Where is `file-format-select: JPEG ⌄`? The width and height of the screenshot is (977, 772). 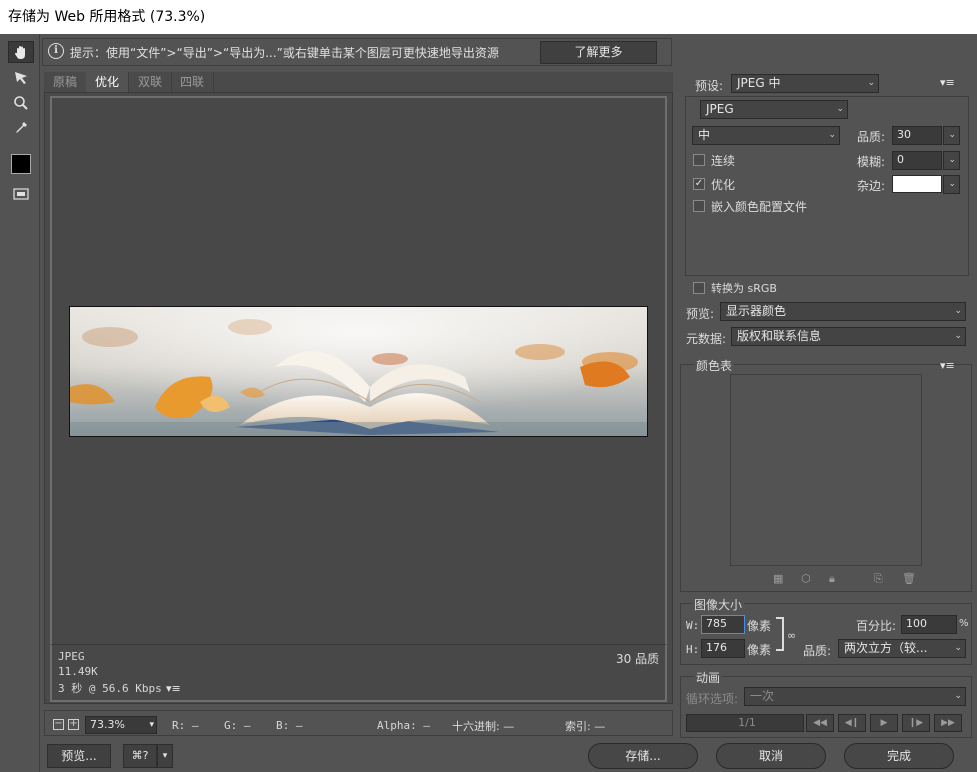 file-format-select: JPEG ⌄ is located at coordinates (774, 109).